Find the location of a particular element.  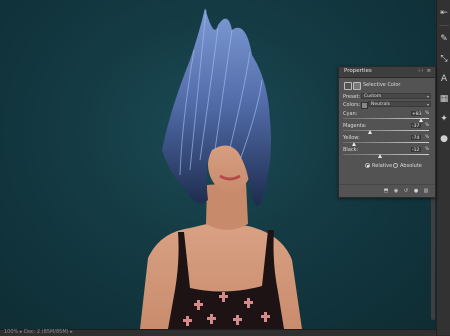

neutrals-swatch is located at coordinates (364, 105).